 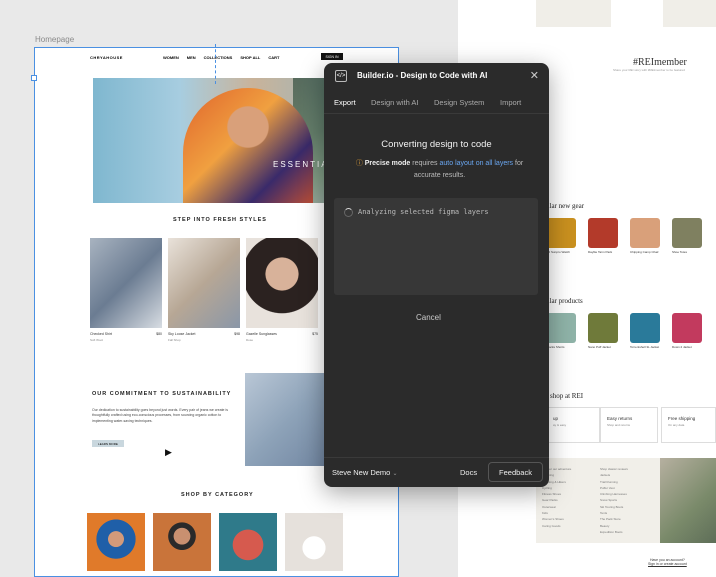 What do you see at coordinates (101, 334) in the screenshot?
I see `product-name: Checked Shirt` at bounding box center [101, 334].